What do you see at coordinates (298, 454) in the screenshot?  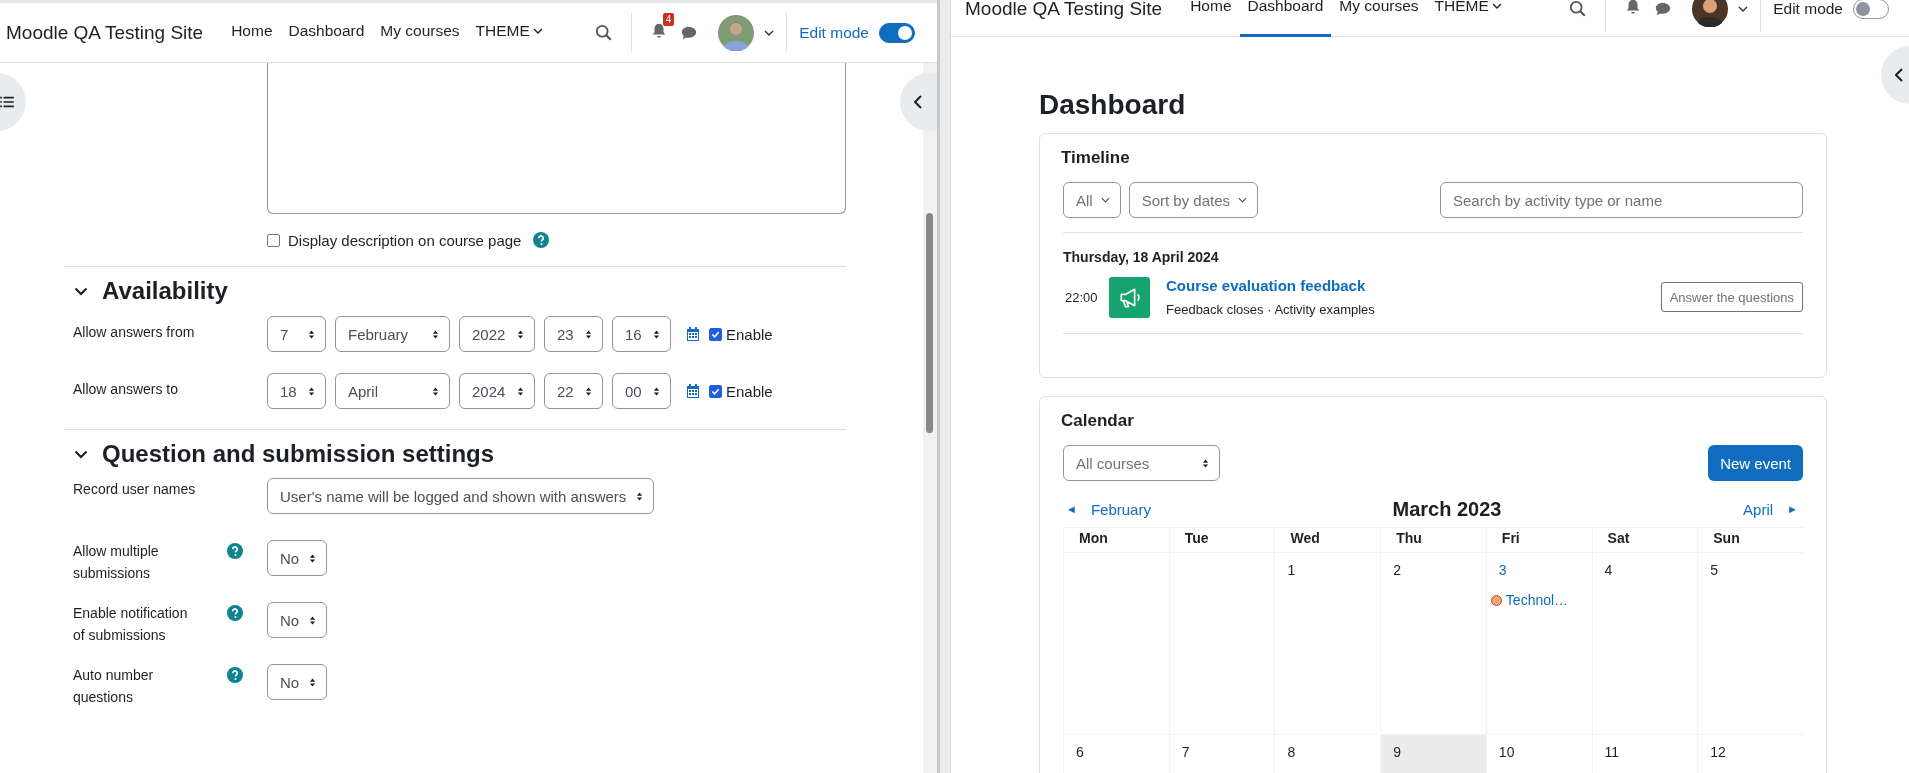 I see `section-heading: Question and submission settings` at bounding box center [298, 454].